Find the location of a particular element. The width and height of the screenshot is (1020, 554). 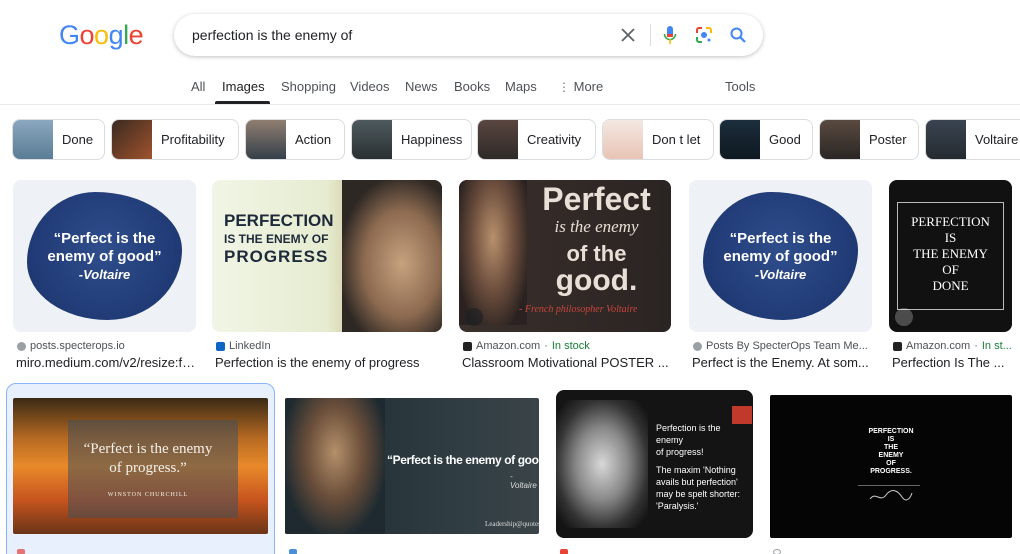

poster-subtitle: - French philosopher Voltaire is located at coordinates (578, 309).